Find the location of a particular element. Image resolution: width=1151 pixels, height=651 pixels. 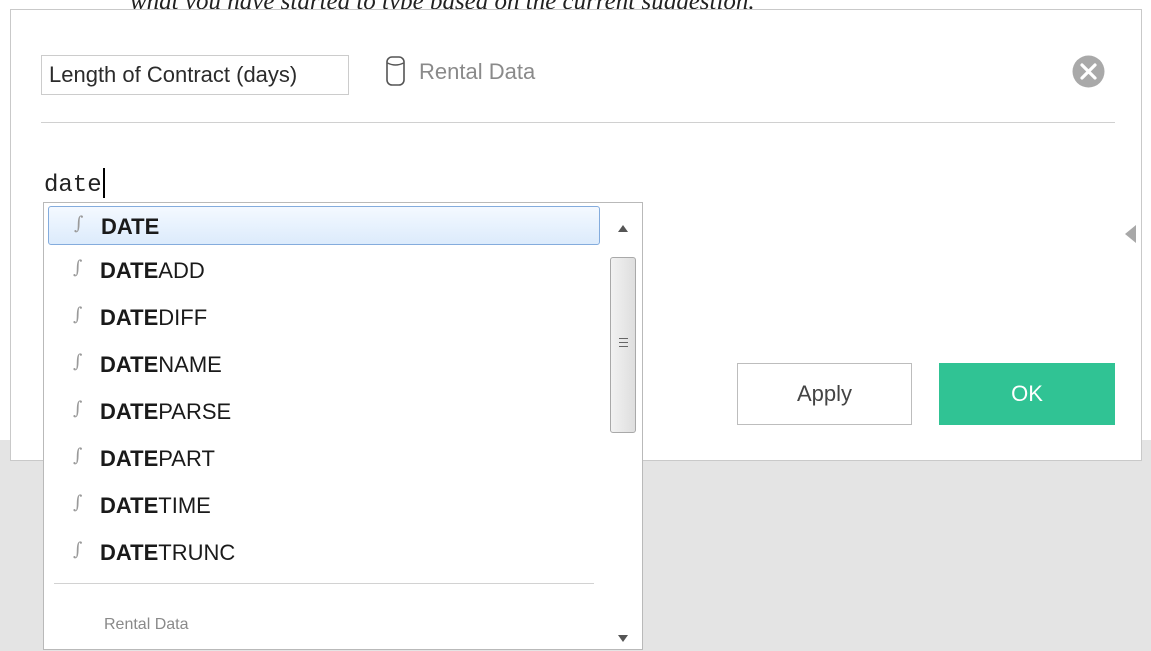

suggestion-label: DATEPARSE is located at coordinates (165, 412).